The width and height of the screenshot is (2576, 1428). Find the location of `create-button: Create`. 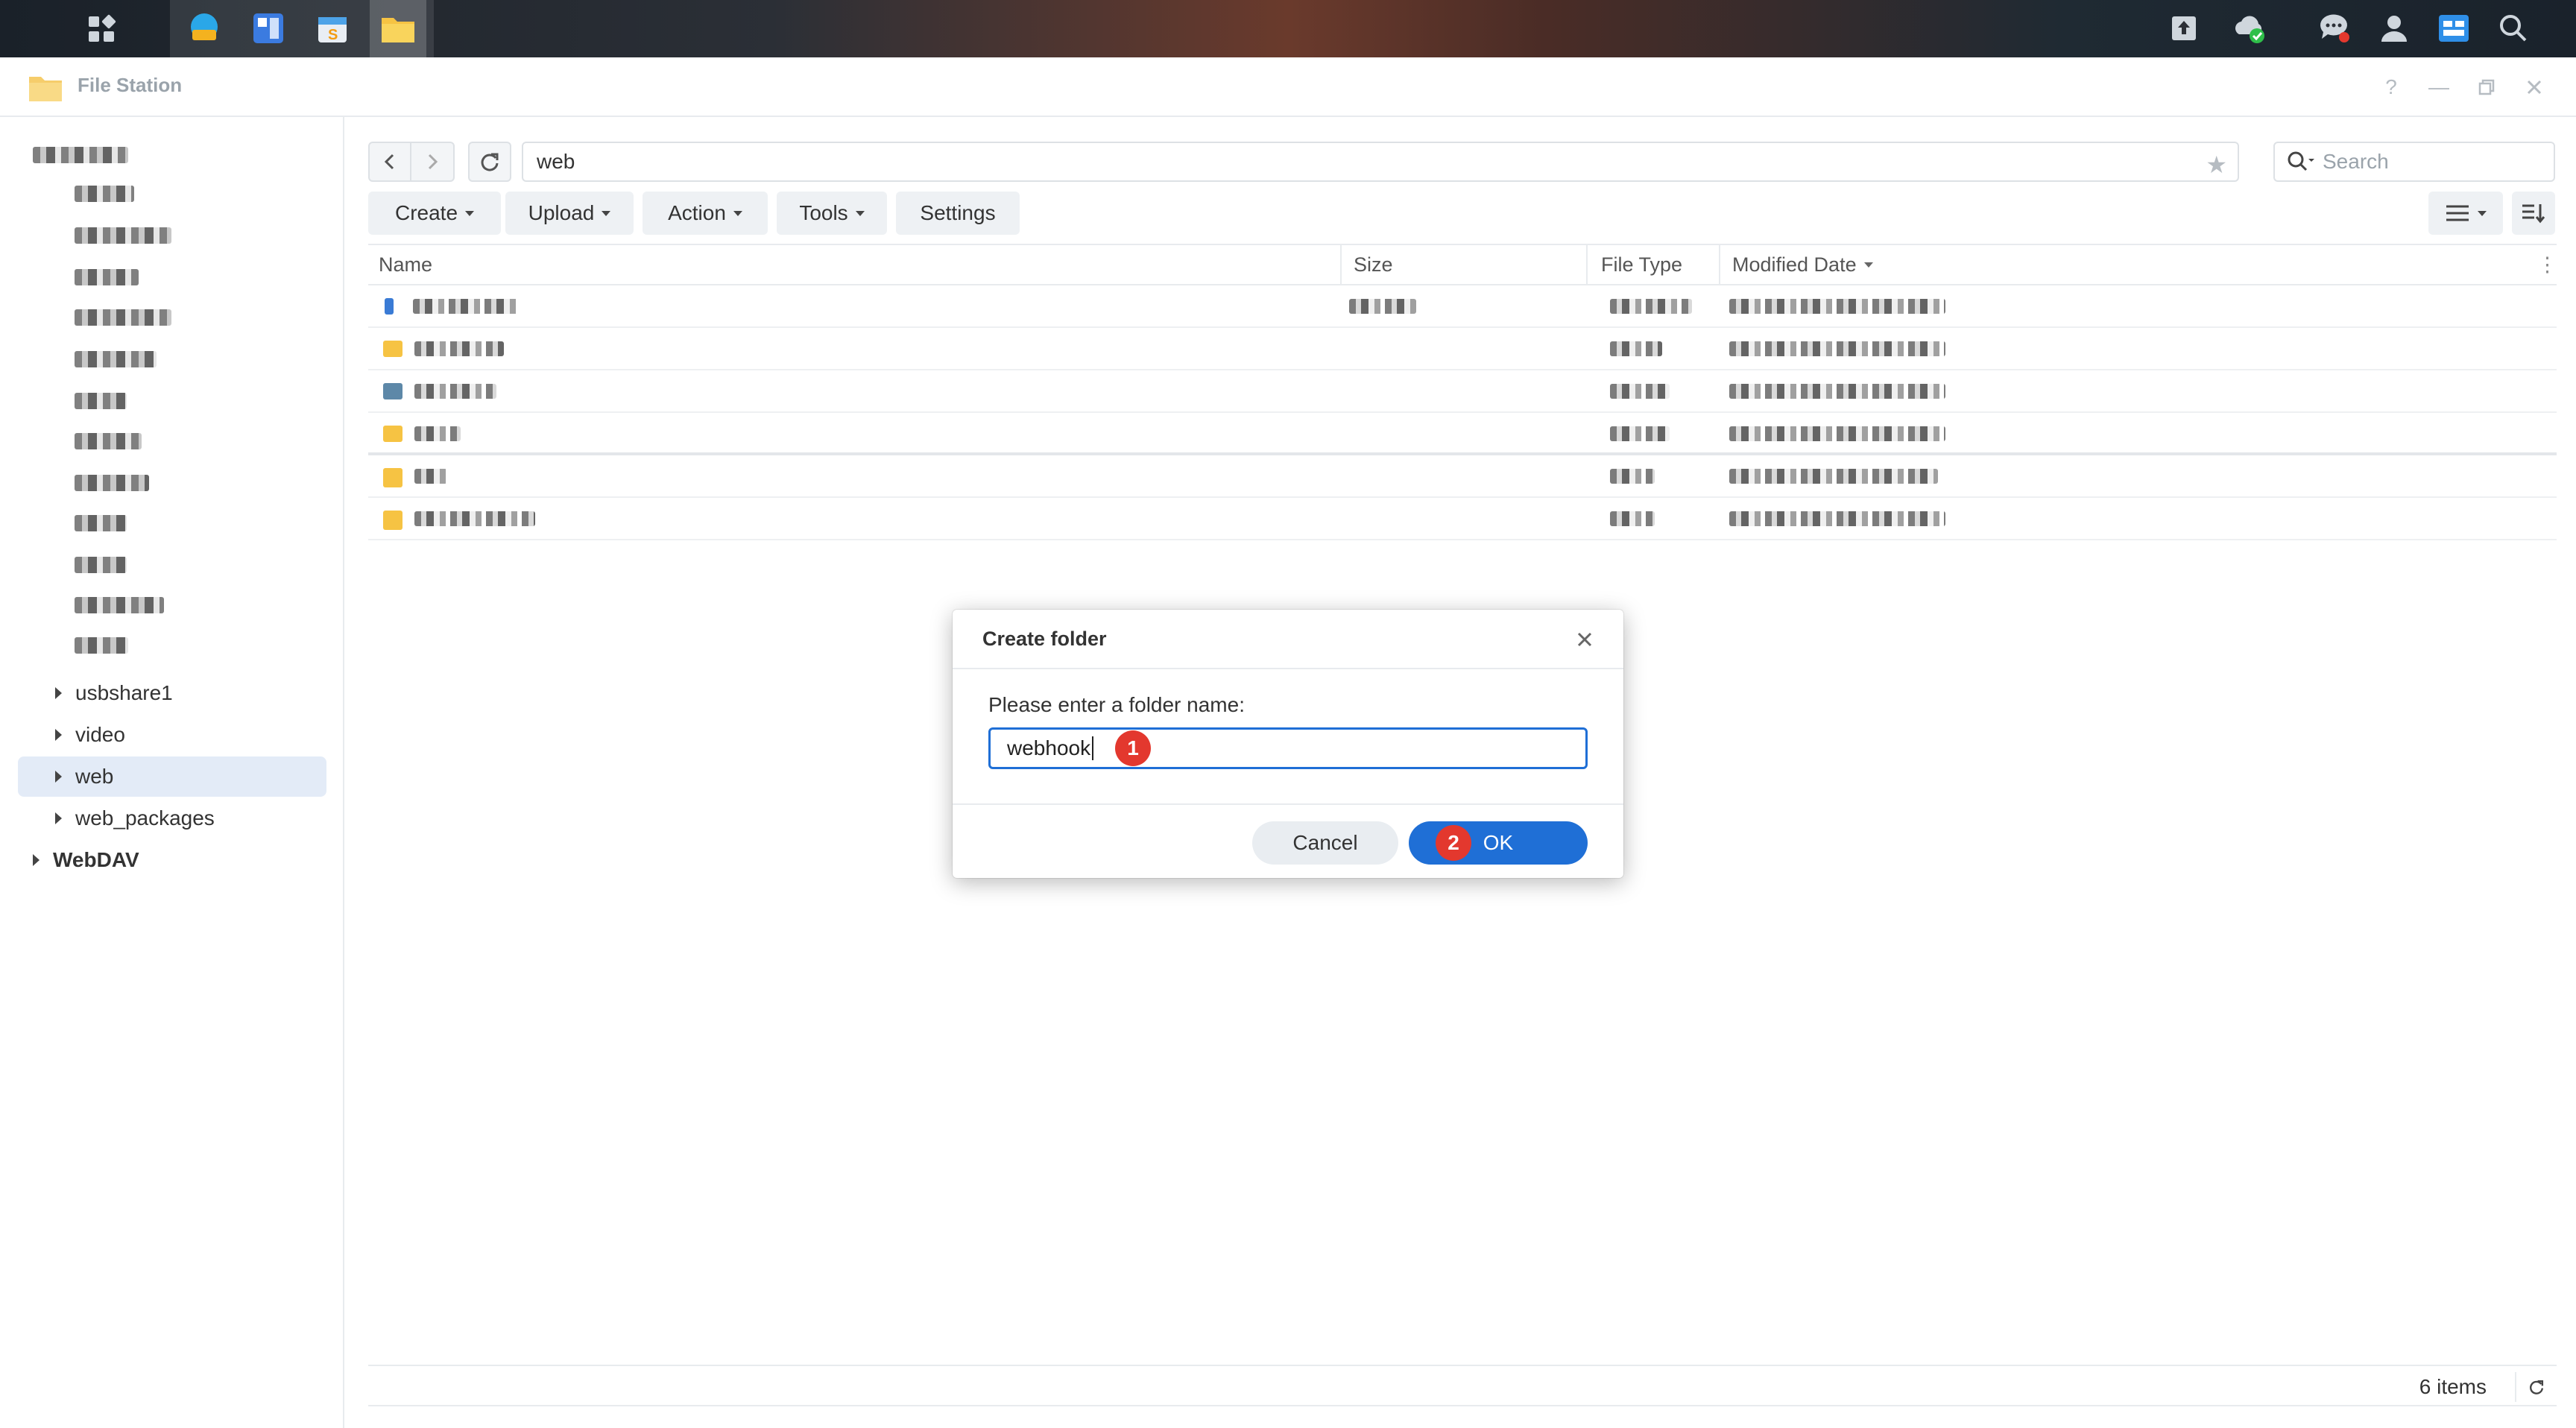

create-button: Create is located at coordinates (434, 213).